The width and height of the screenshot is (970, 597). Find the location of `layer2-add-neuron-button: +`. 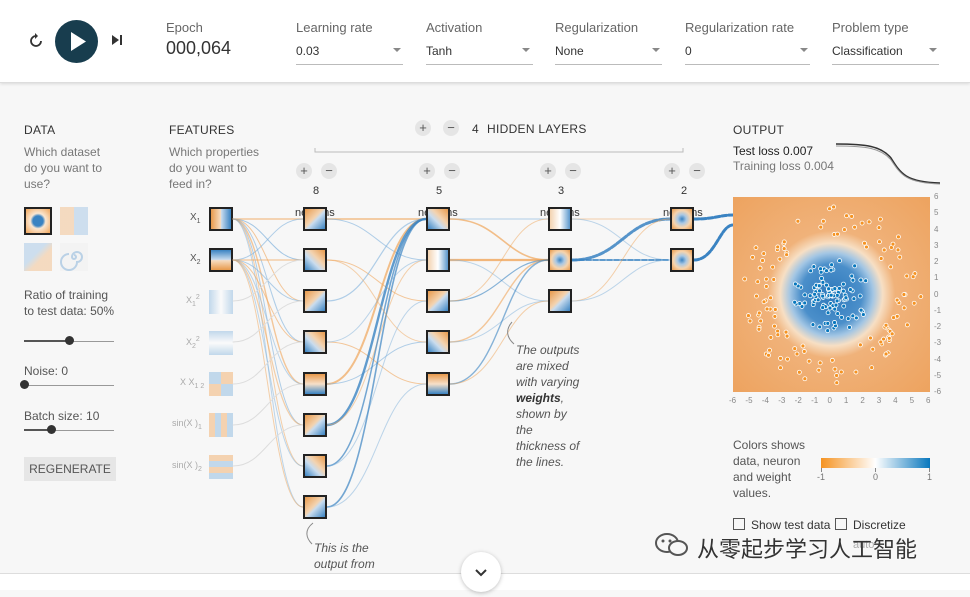

layer2-add-neuron-button: + is located at coordinates (427, 171).